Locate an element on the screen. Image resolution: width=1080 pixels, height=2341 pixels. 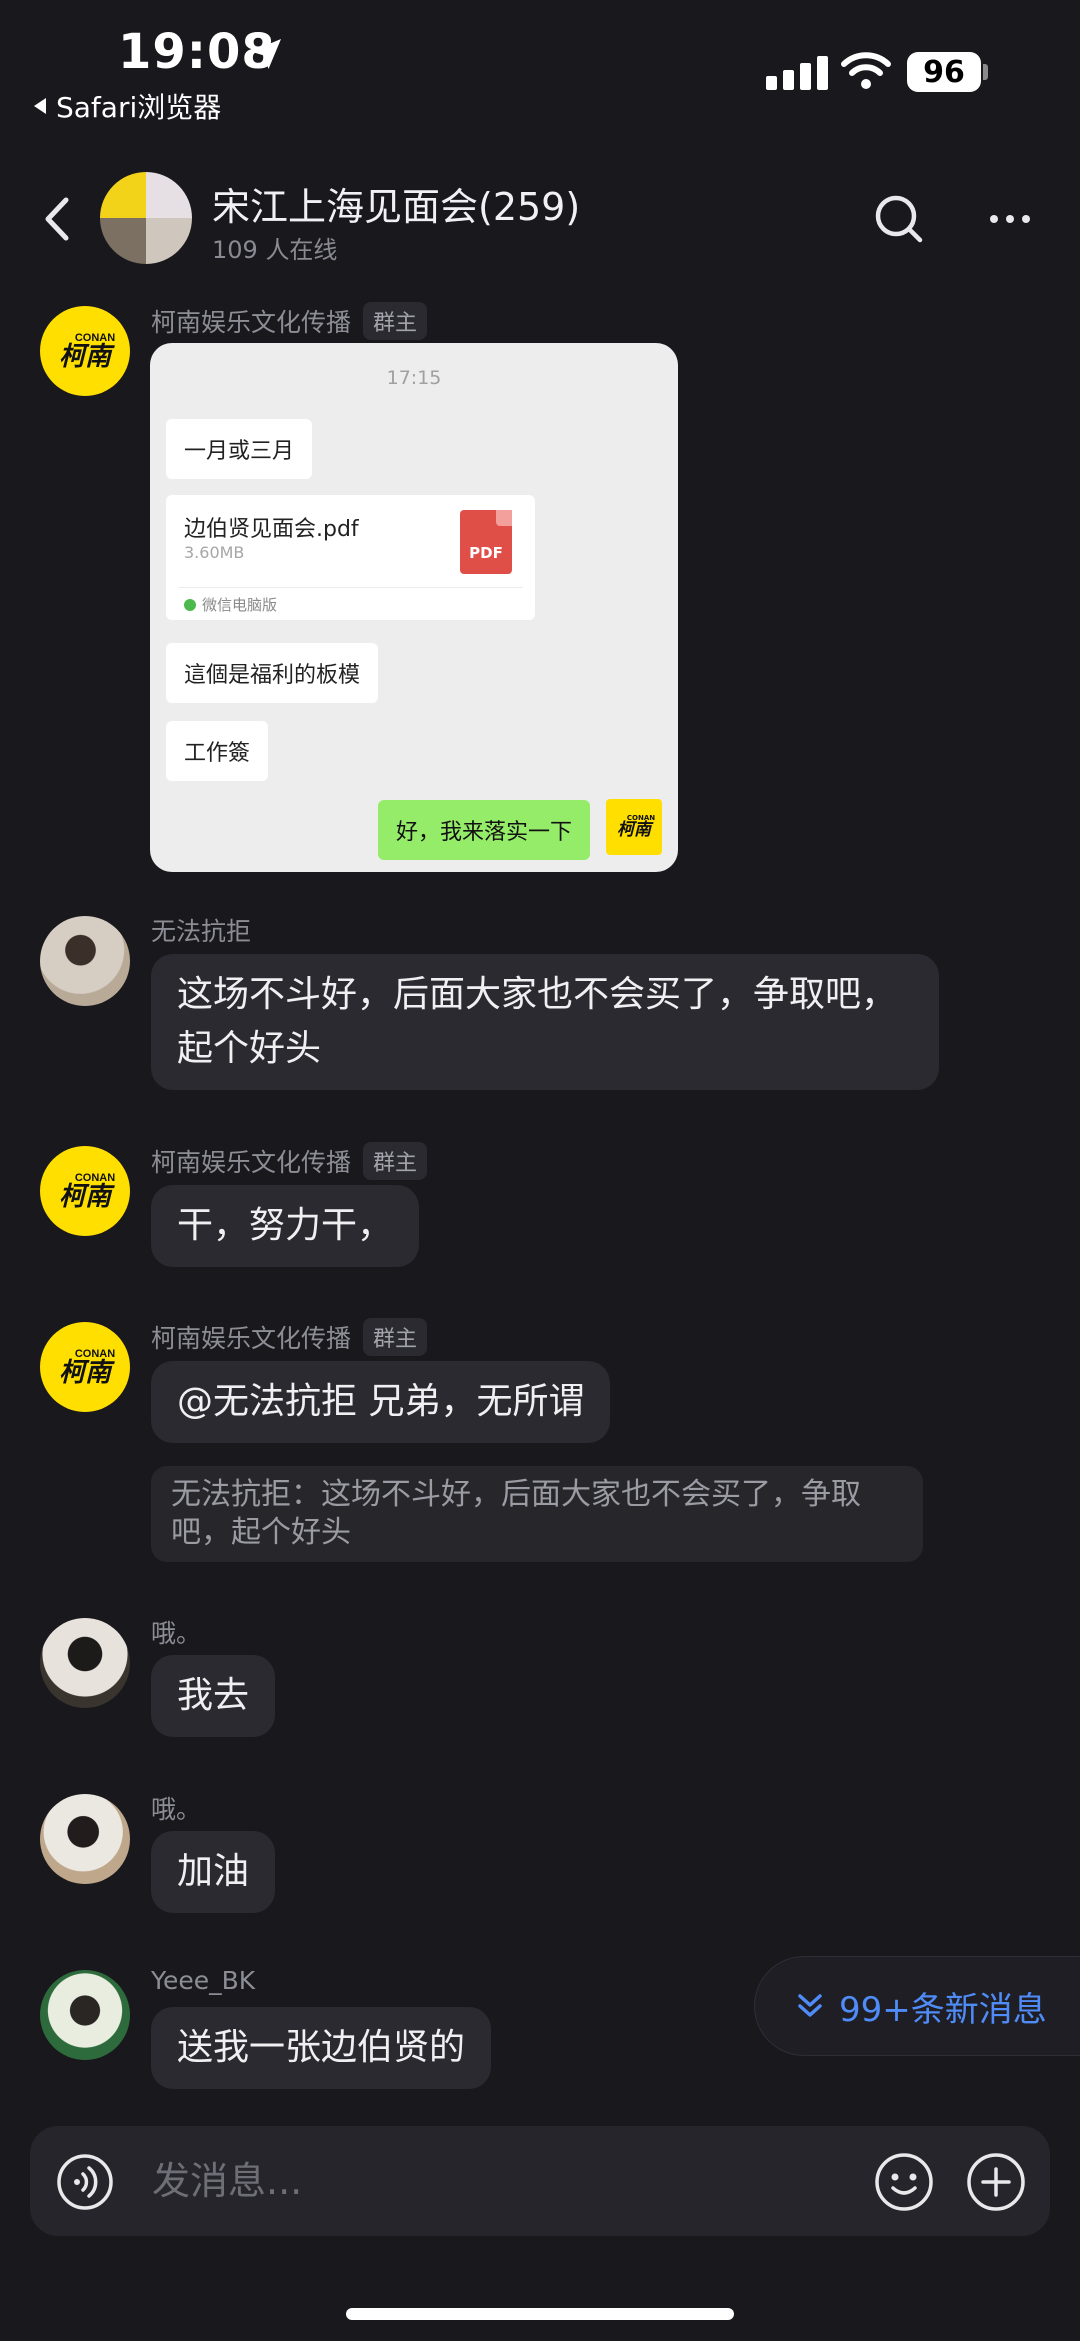
new-messages-label: 99+条新消息 is located at coordinates (943, 2009).